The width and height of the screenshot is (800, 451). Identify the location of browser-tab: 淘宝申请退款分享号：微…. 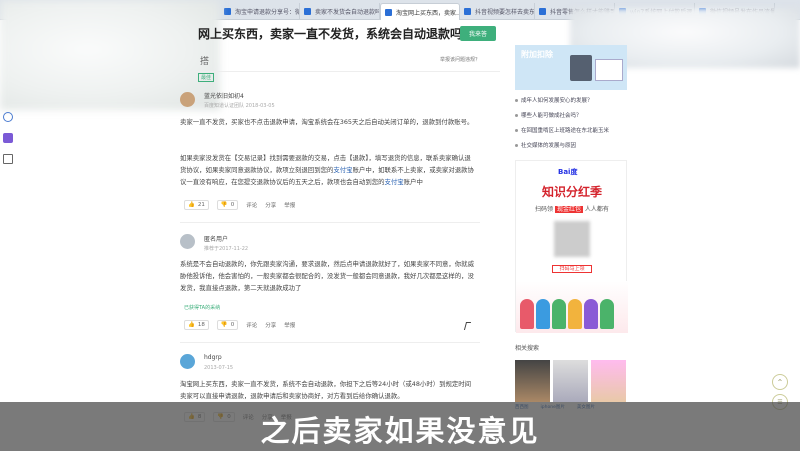
(260, 11).